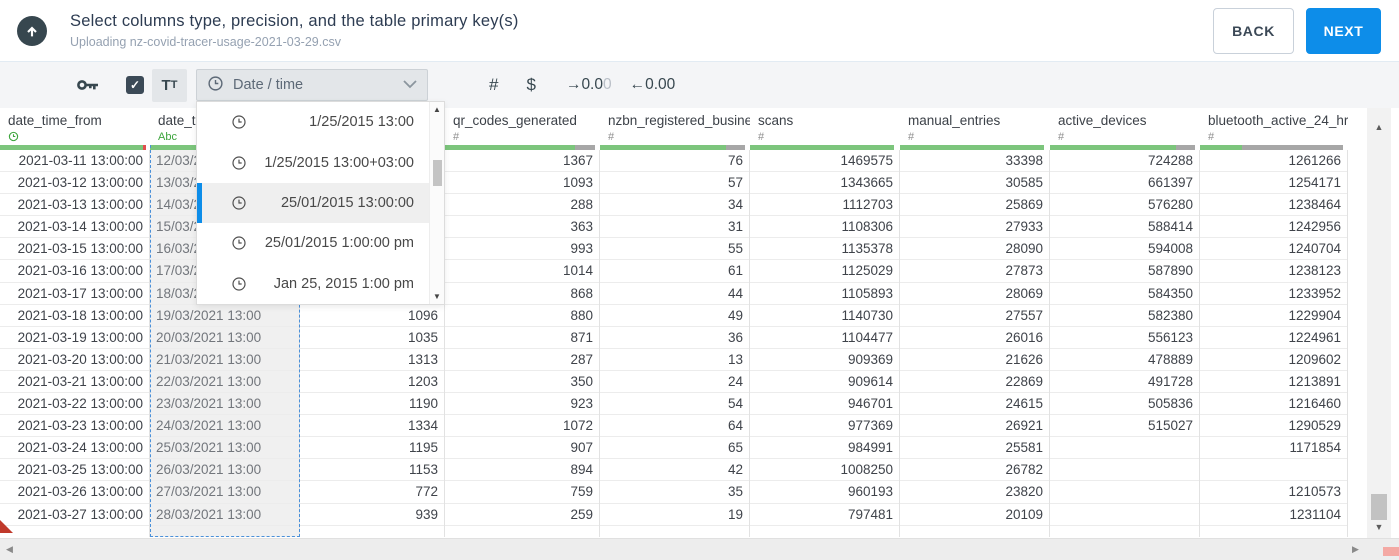  What do you see at coordinates (674, 249) in the screenshot?
I see `table-cell: 55` at bounding box center [674, 249].